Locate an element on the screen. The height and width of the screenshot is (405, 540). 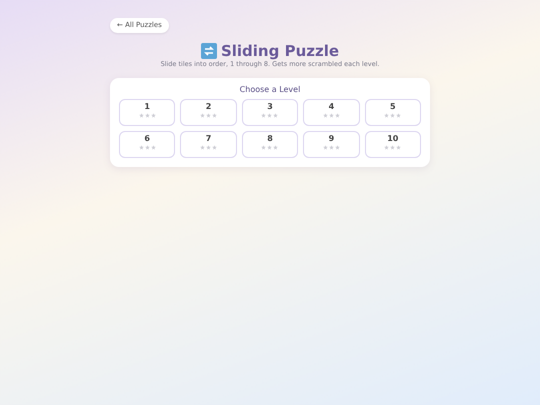
level-button: 2 is located at coordinates (208, 112).